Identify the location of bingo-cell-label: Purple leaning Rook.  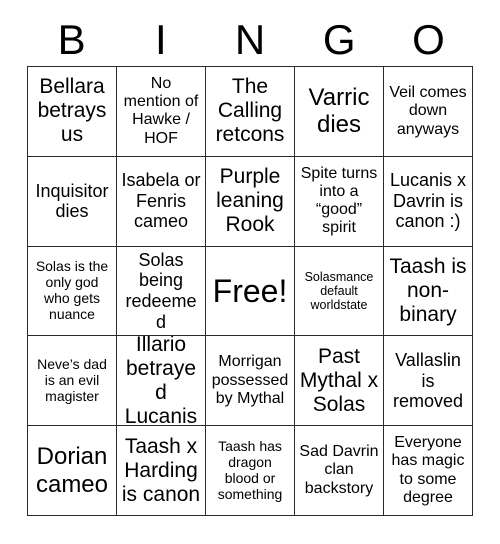
(250, 201).